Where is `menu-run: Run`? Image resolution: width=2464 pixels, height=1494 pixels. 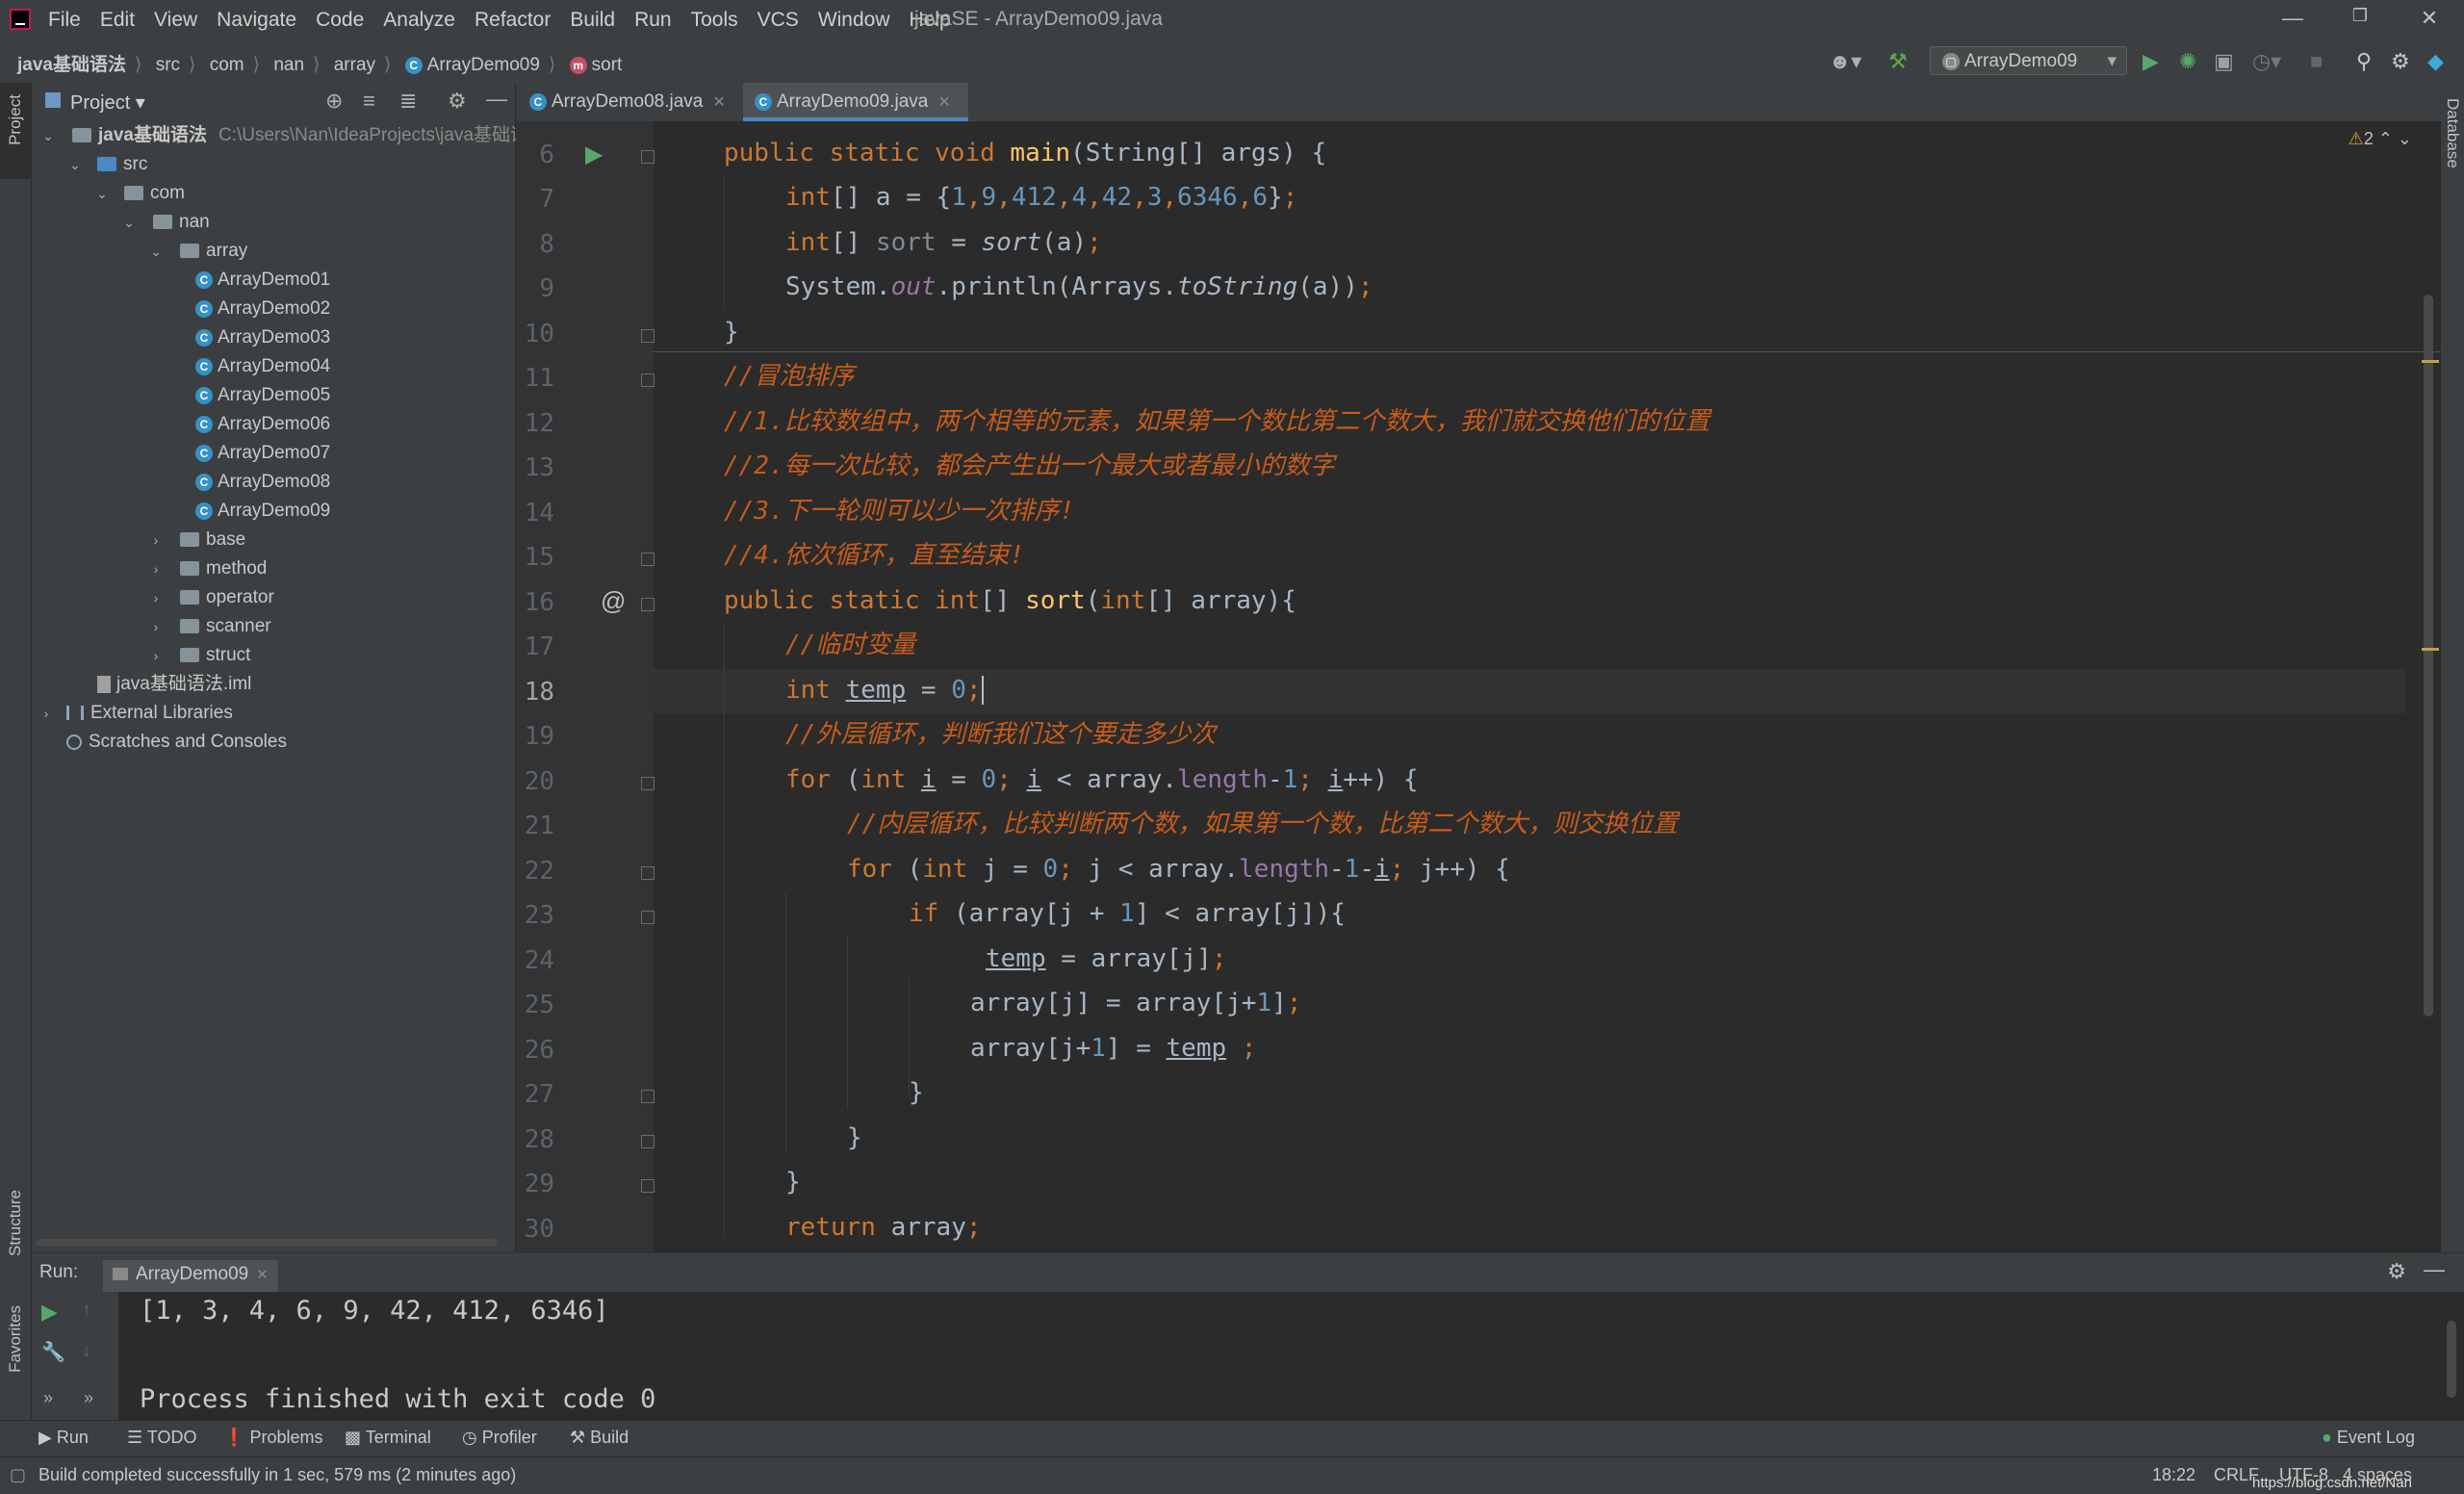 menu-run: Run is located at coordinates (653, 21).